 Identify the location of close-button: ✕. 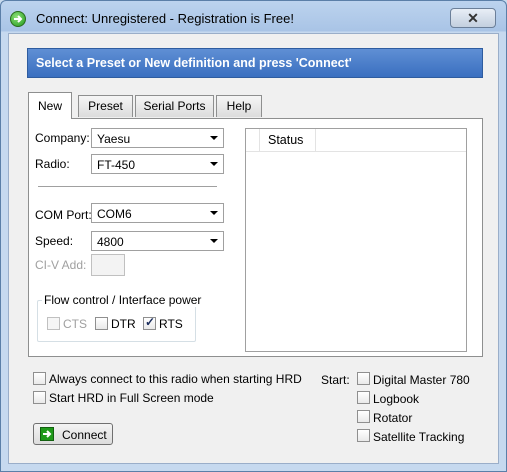
(473, 18).